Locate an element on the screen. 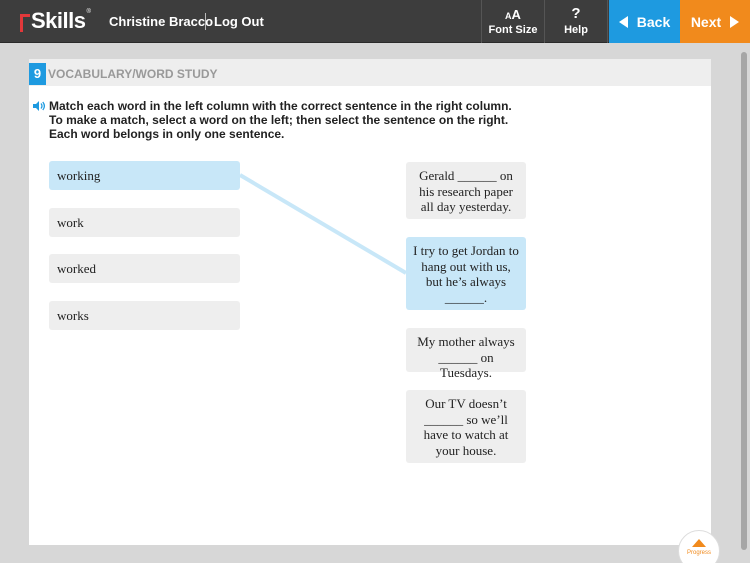 This screenshot has width=750, height=563. section-title: VOCABULARY/WORD STUDY is located at coordinates (133, 74).